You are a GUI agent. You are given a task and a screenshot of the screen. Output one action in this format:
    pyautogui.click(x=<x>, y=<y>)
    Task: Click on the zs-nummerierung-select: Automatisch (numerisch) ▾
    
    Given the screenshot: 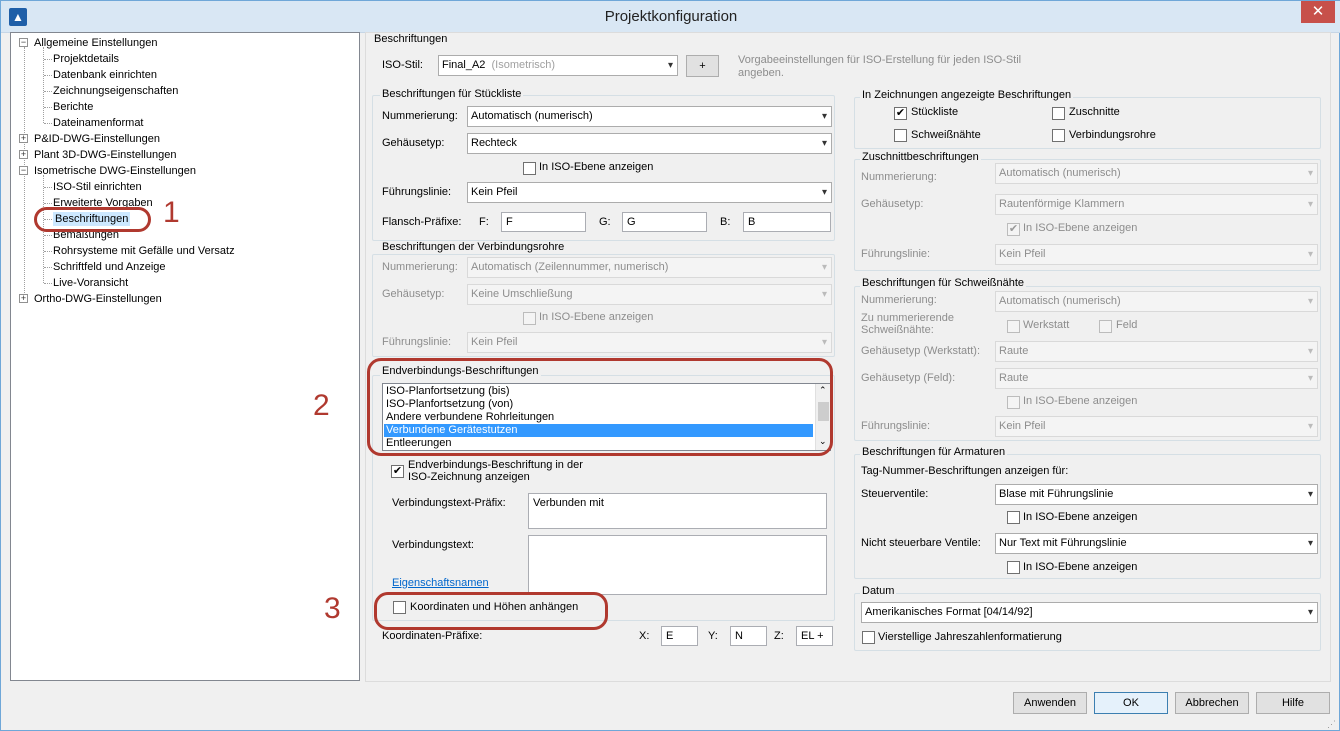 What is the action you would take?
    pyautogui.click(x=1156, y=173)
    